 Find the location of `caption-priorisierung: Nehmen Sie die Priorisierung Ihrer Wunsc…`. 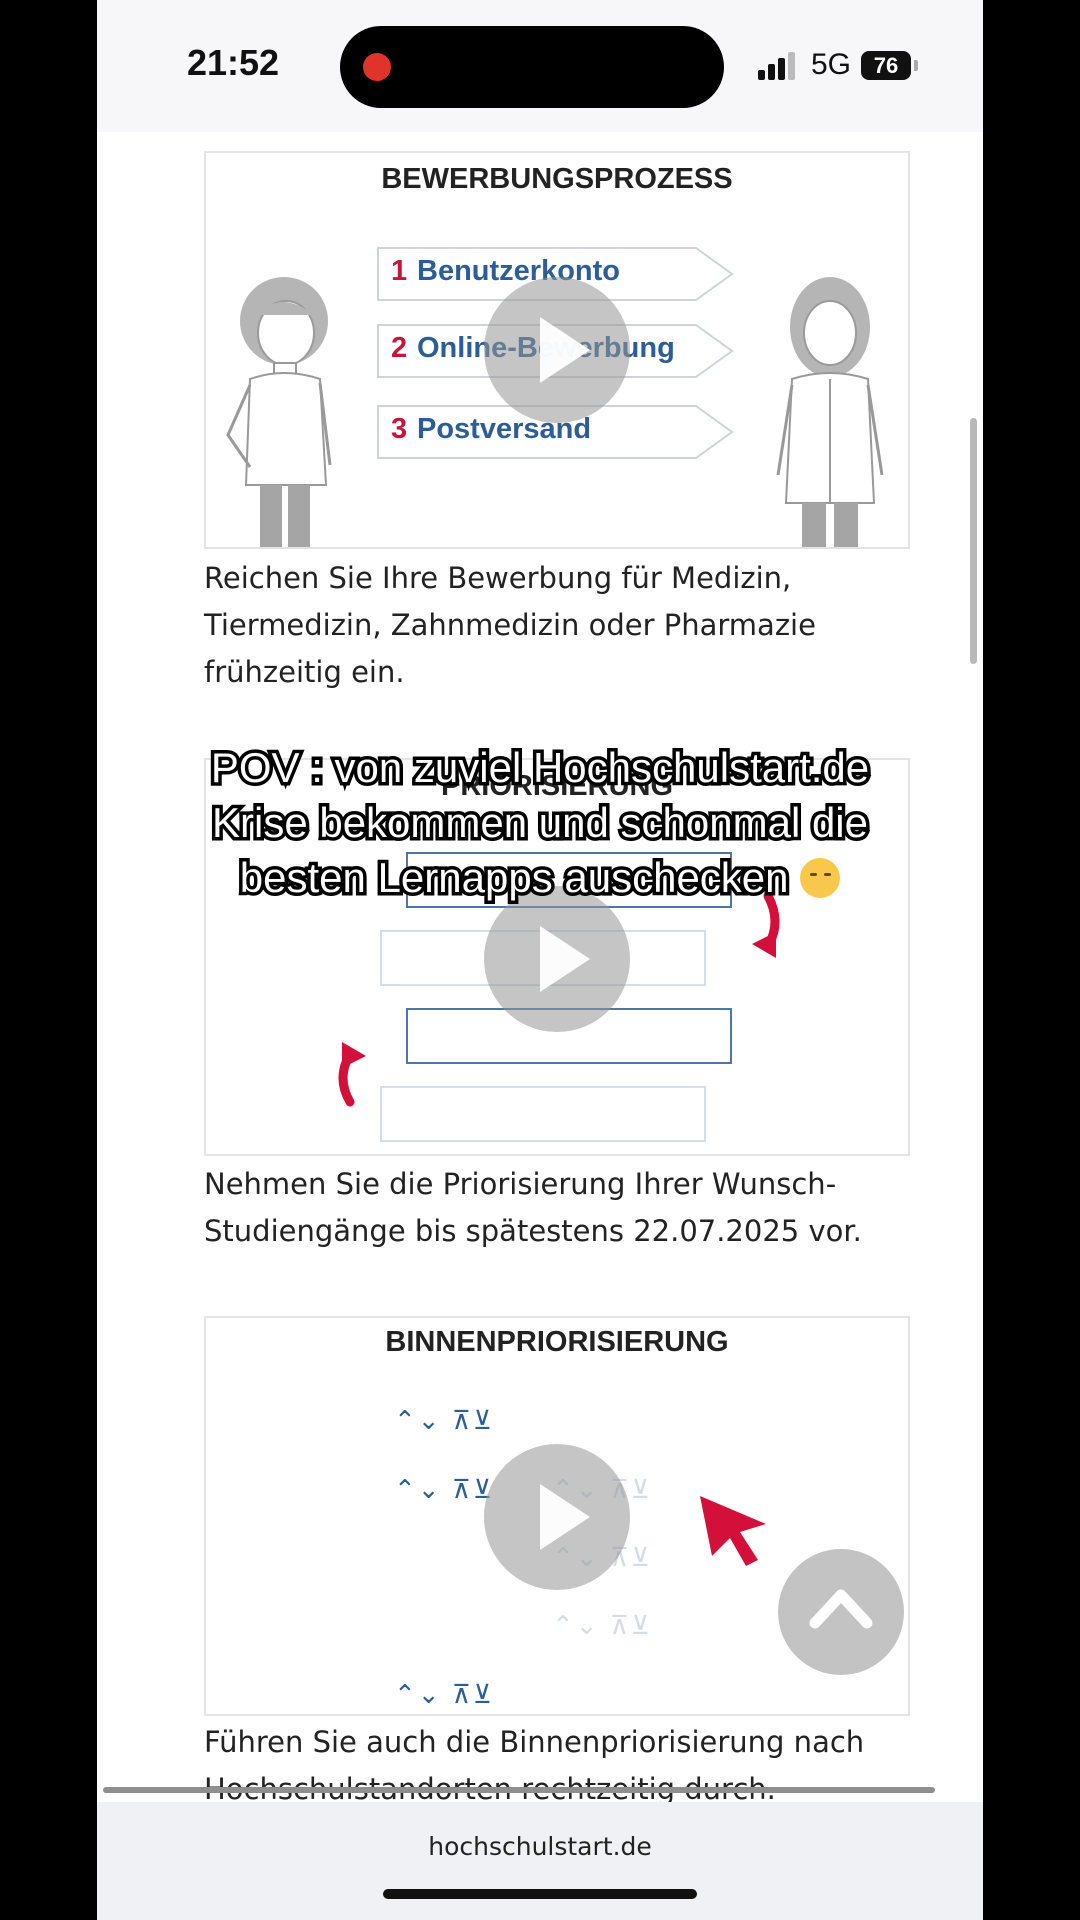

caption-priorisierung: Nehmen Sie die Priorisierung Ihrer Wunsc… is located at coordinates (533, 1207).